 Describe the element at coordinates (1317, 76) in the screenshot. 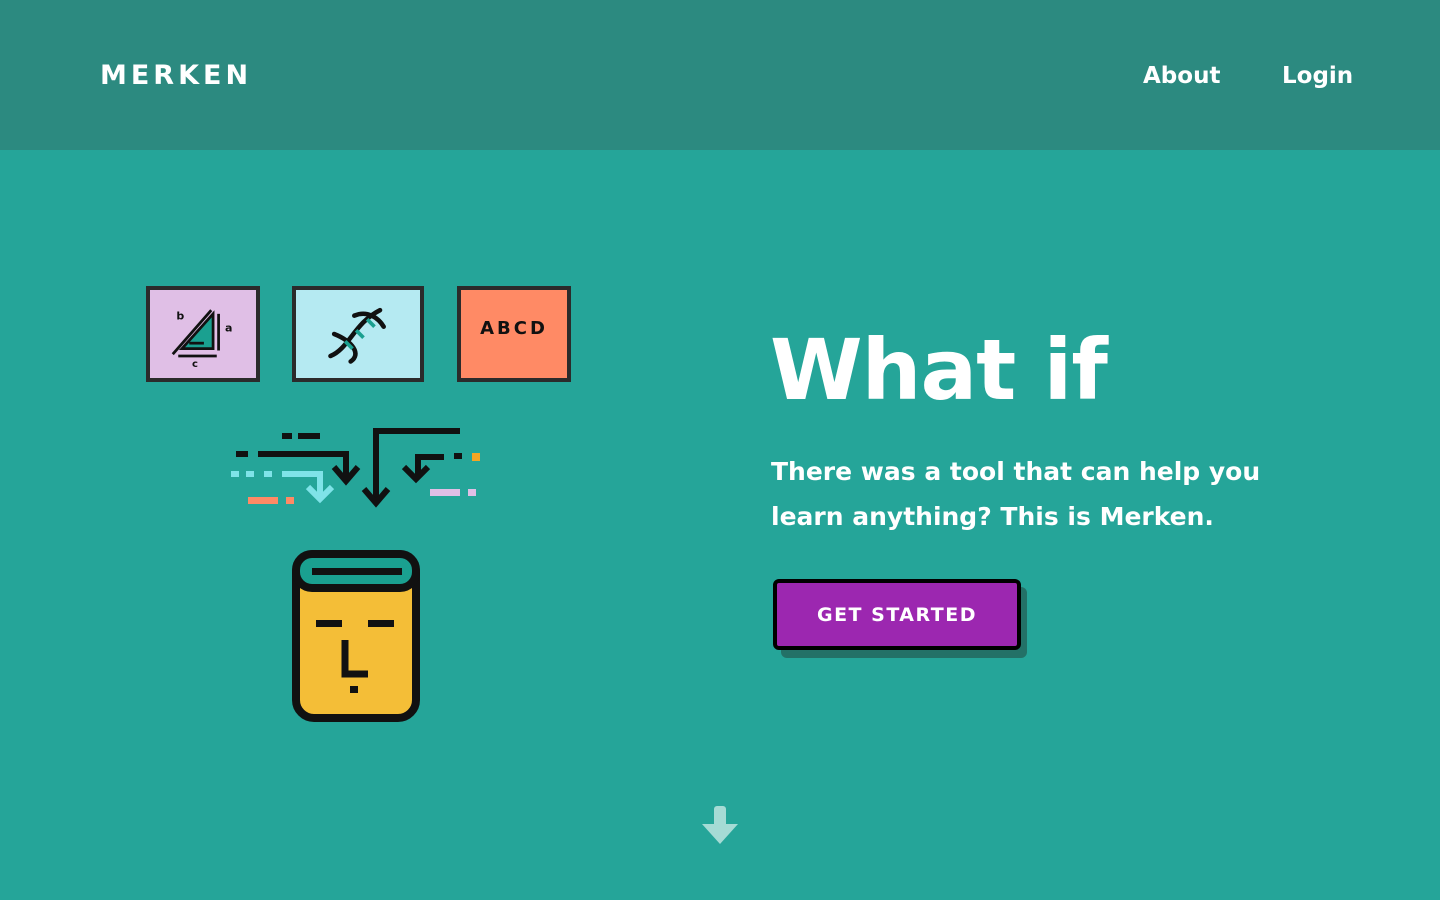

I see `nav-link-login: Login` at that location.